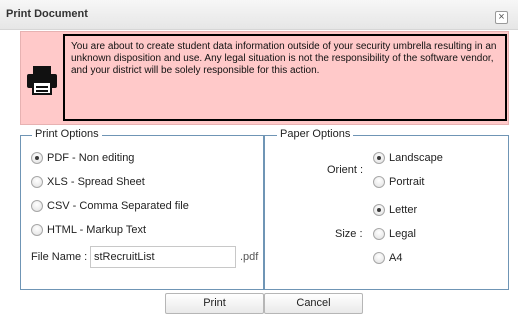  I want to click on size-option-label: A4, so click(396, 258).